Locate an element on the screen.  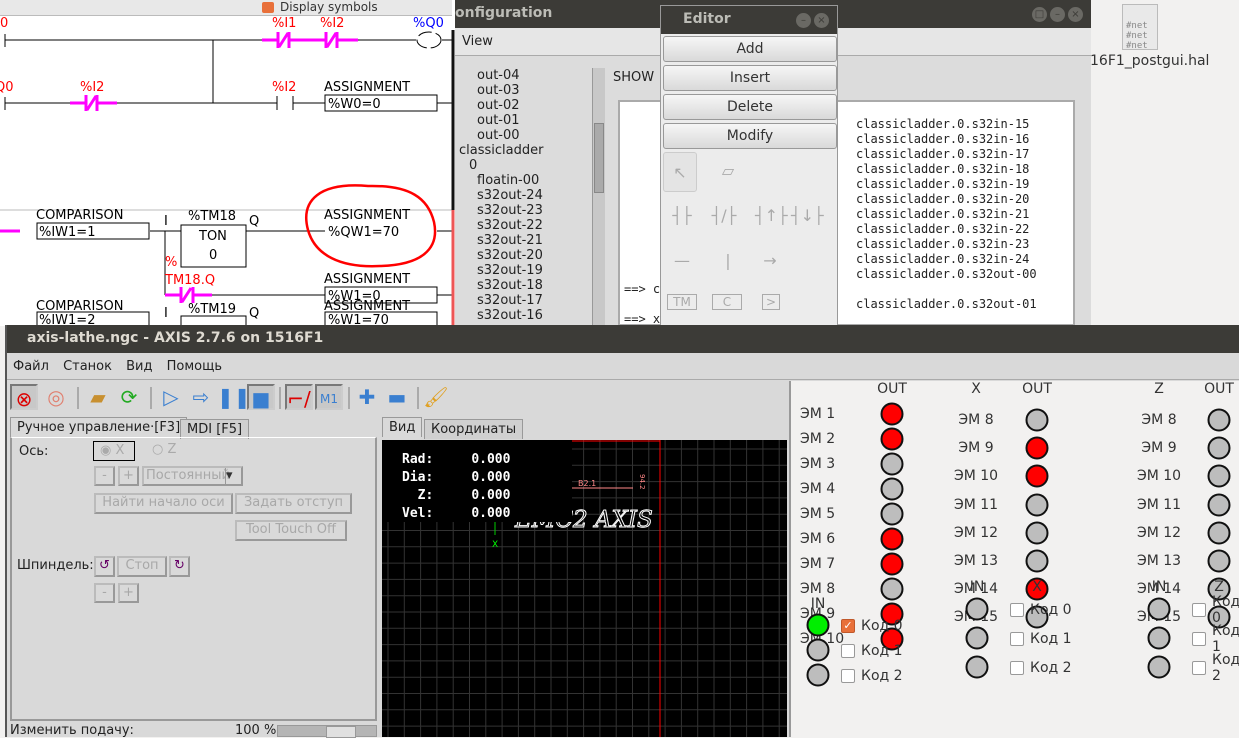
block-delete-icon: ⌐/ is located at coordinates (299, 397).